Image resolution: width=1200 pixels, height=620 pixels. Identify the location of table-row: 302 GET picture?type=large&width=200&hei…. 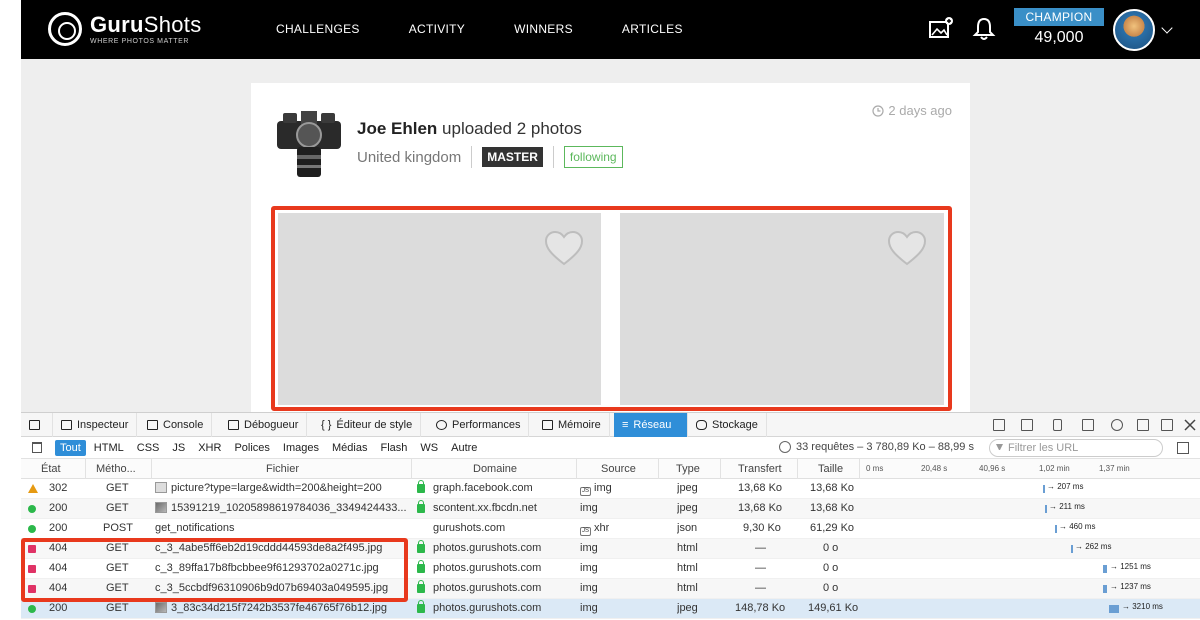
(610, 489).